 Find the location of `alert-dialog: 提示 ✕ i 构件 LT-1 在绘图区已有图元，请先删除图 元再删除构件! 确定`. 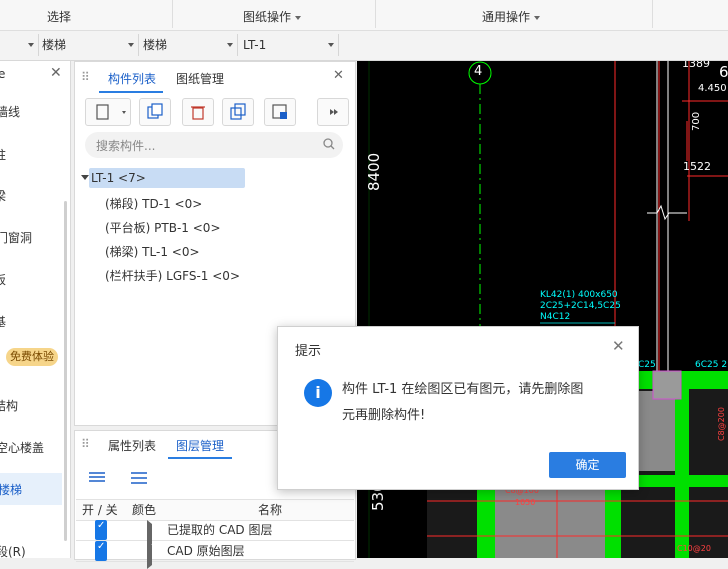

alert-dialog: 提示 ✕ i 构件 LT-1 在绘图区已有图元，请先删除图 元再删除构件! 确定 is located at coordinates (458, 408).